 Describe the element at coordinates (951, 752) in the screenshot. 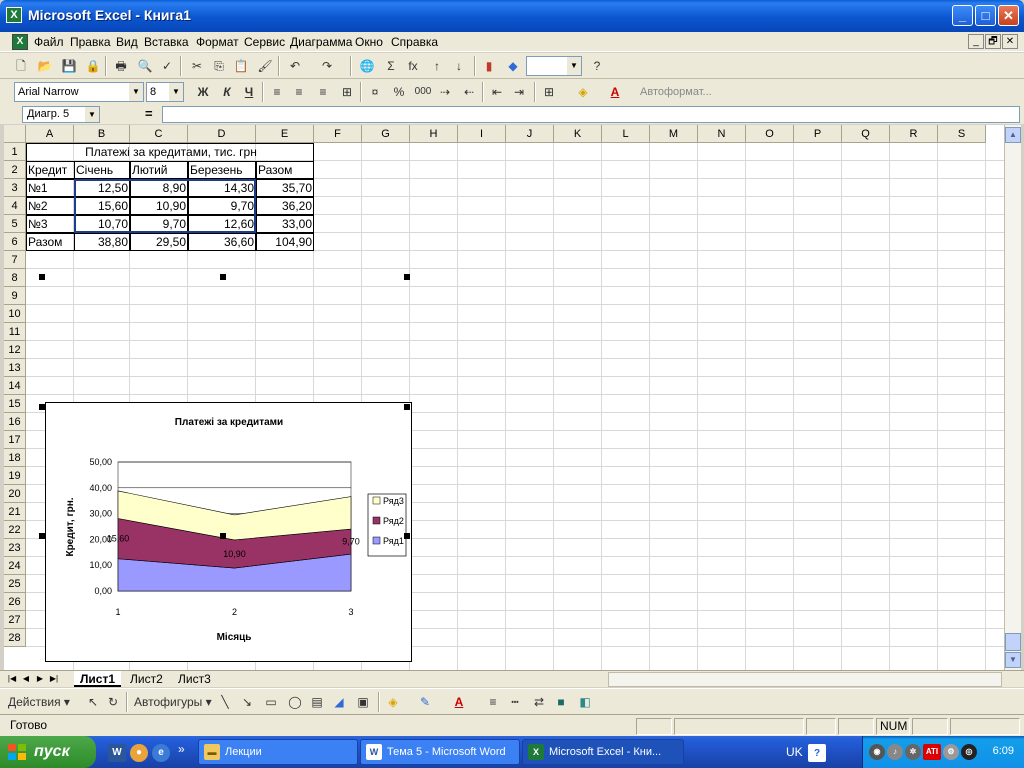

I see `gear-icon: ⚙` at that location.